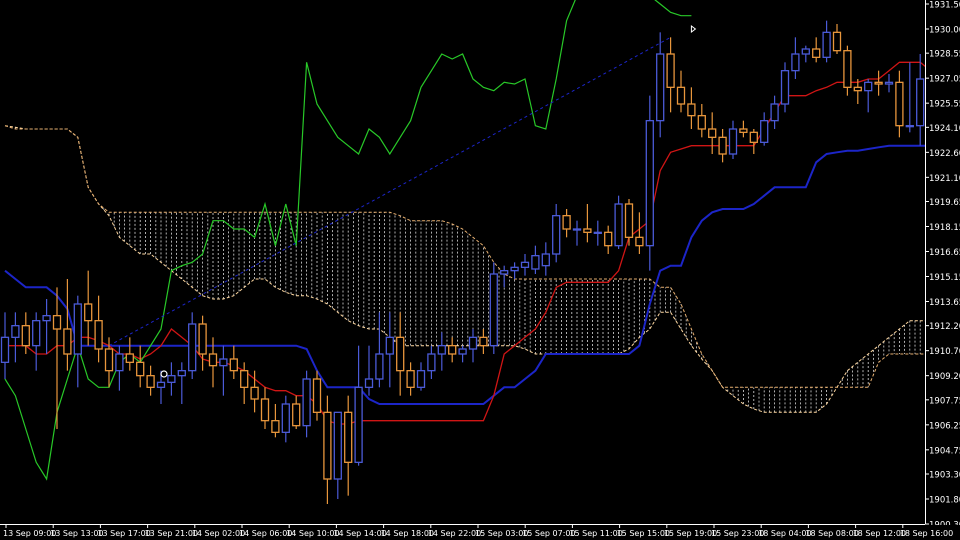 This screenshot has height=540, width=960. Describe the element at coordinates (265, 533) in the screenshot. I see `time-tick-label: 14 Sep 06:00` at that location.